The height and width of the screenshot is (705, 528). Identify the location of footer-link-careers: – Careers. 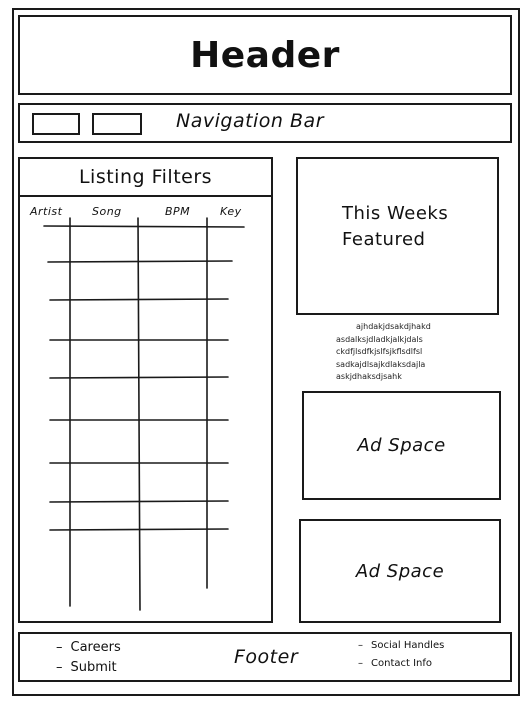
(88, 647).